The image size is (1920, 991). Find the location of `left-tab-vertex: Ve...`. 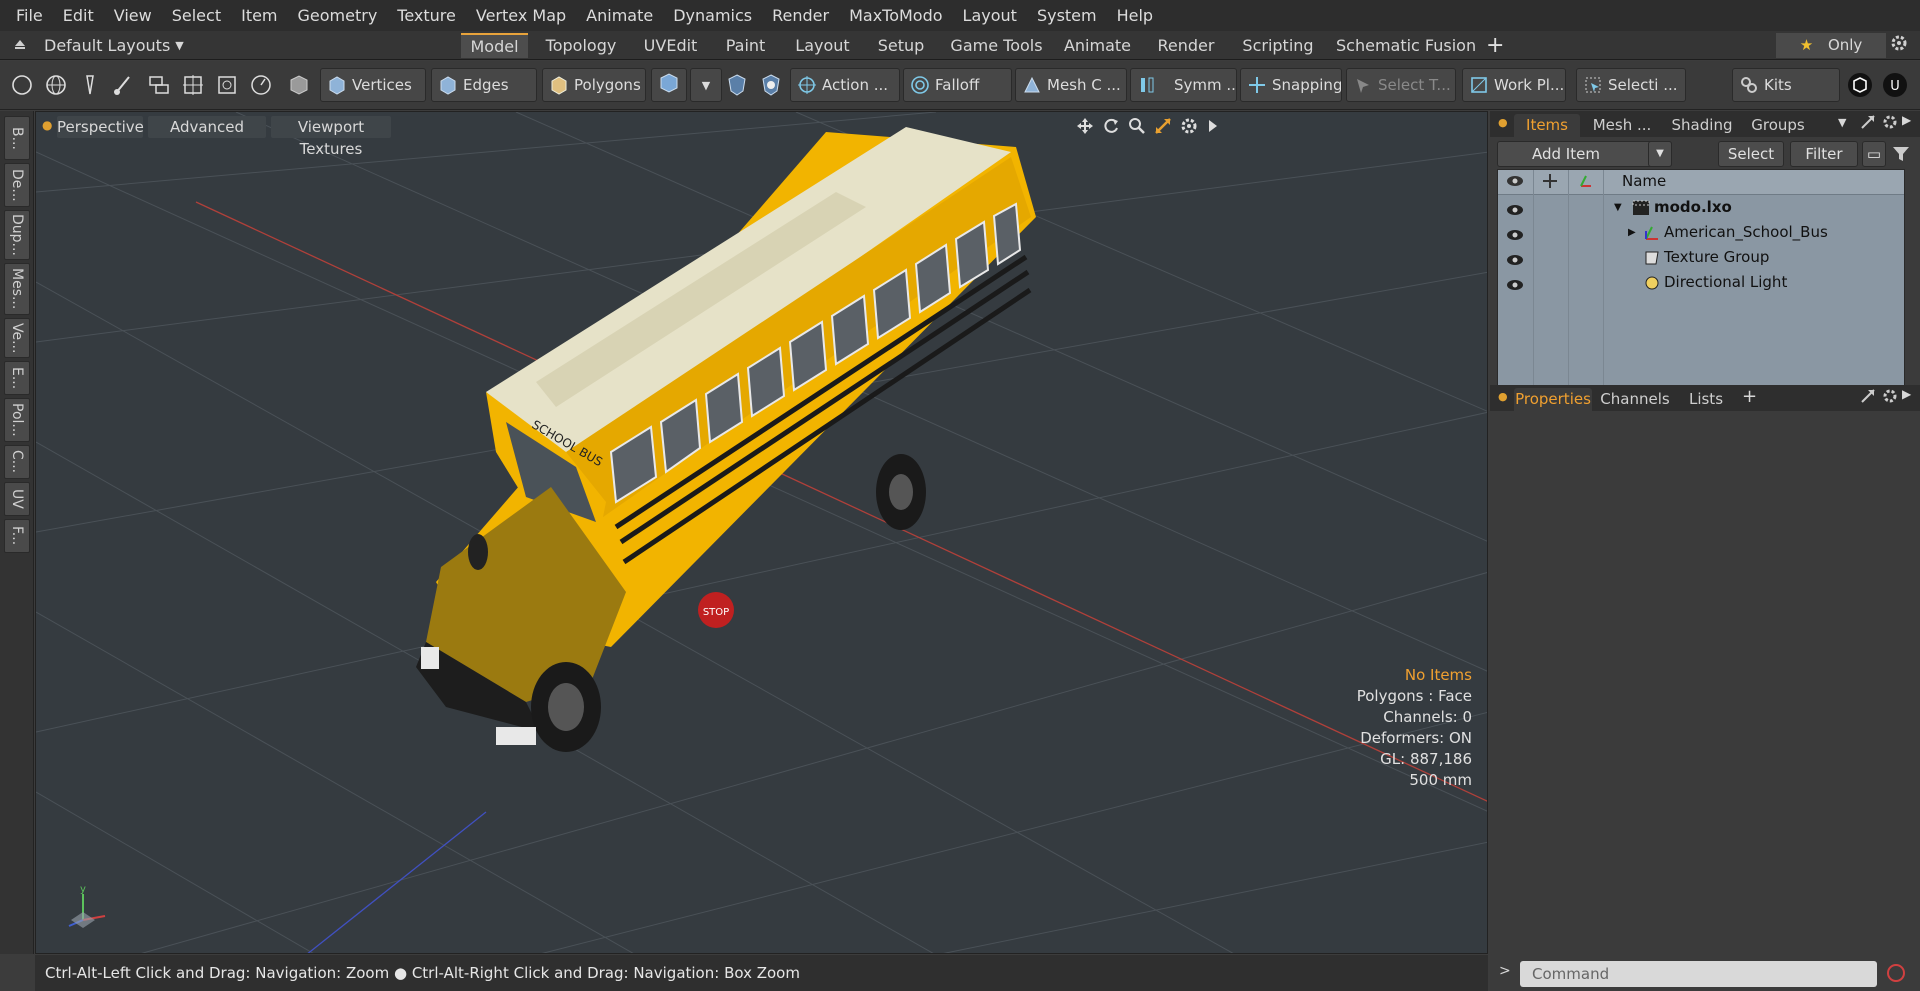

left-tab-vertex: Ve... is located at coordinates (17, 338).